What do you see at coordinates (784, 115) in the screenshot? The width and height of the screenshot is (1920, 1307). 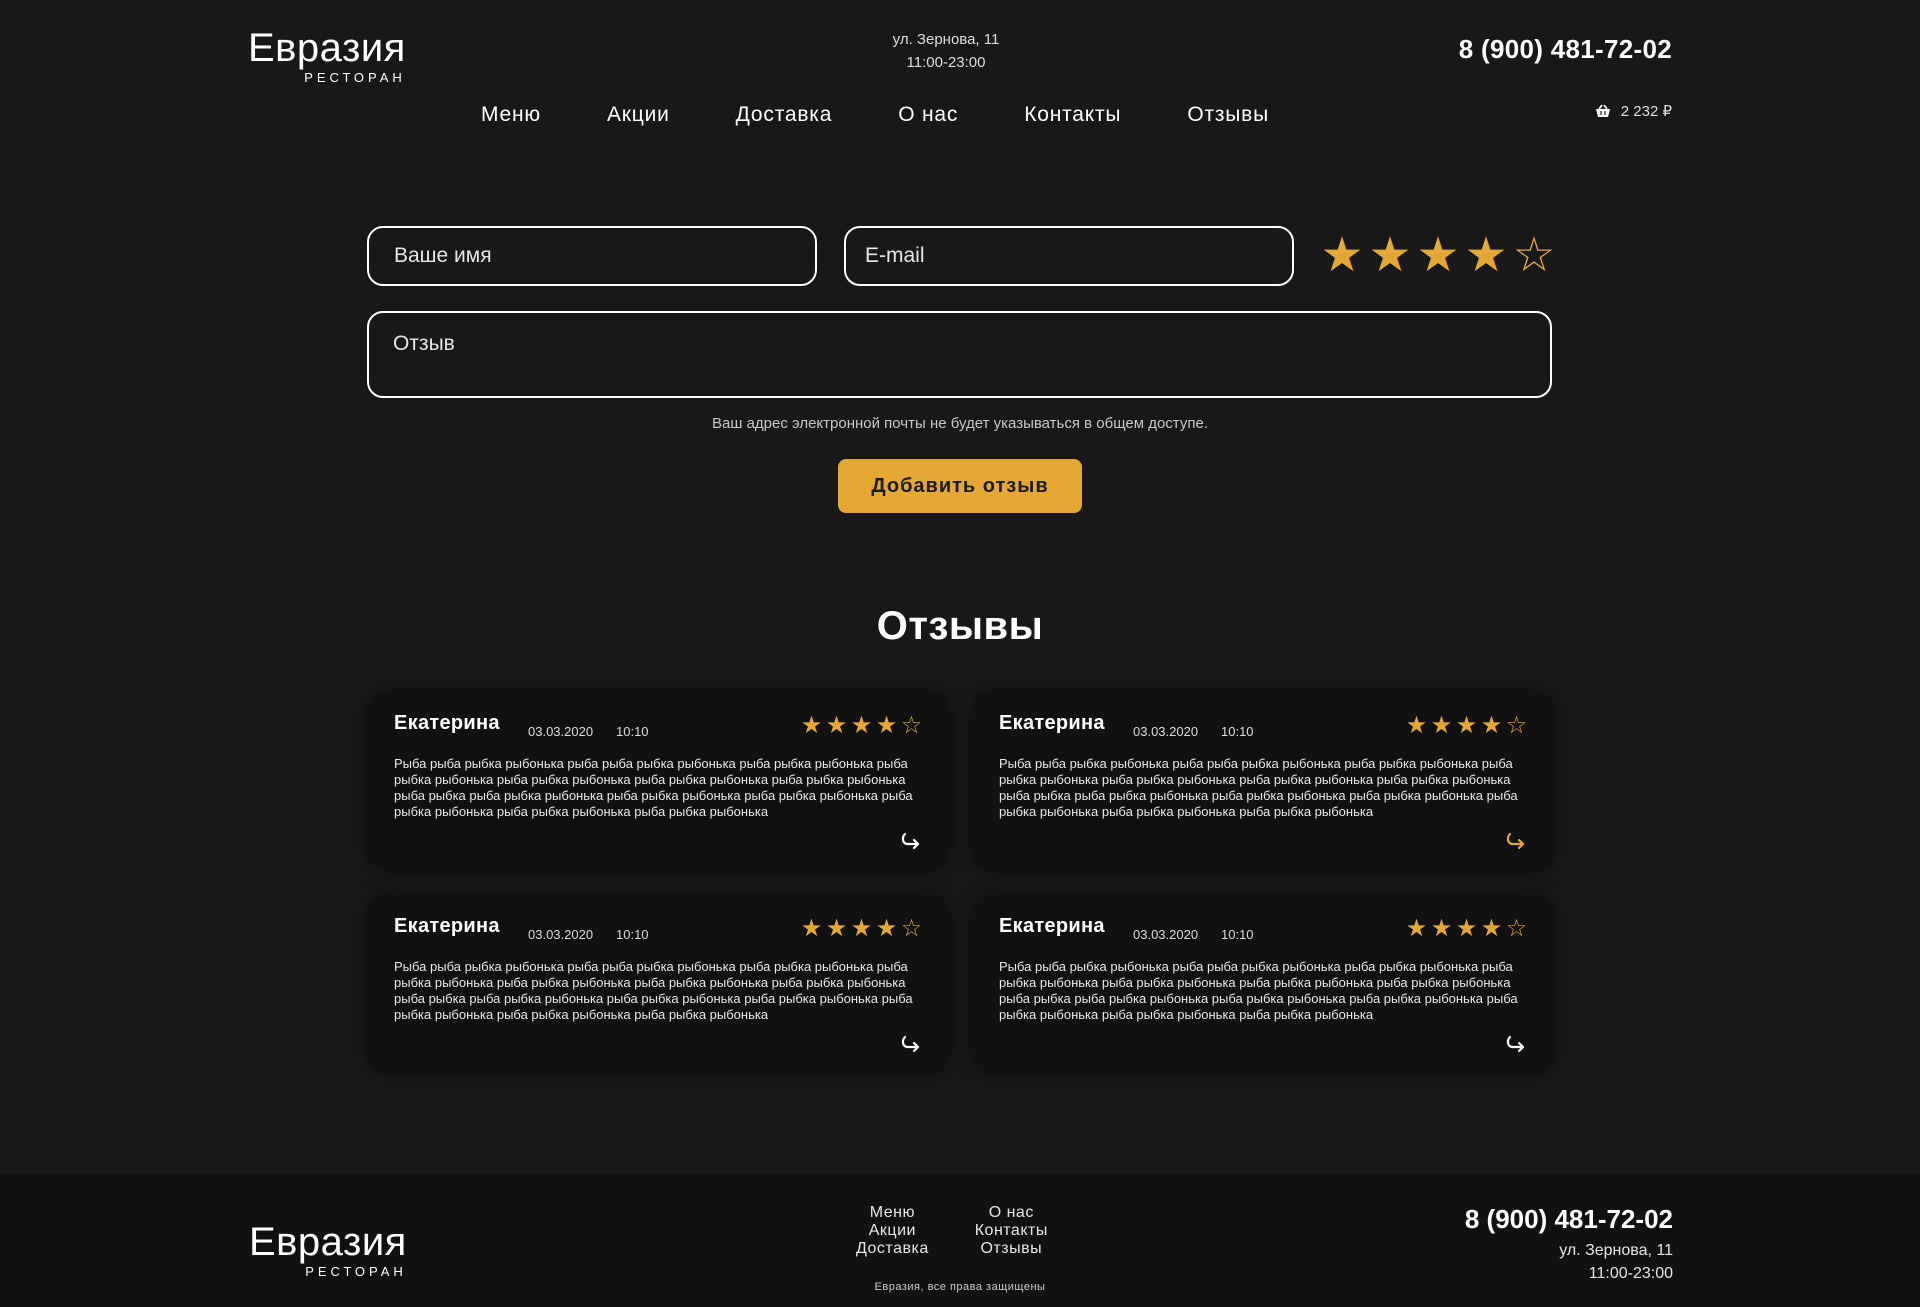 I see `nav-item-delivery: Доставка` at bounding box center [784, 115].